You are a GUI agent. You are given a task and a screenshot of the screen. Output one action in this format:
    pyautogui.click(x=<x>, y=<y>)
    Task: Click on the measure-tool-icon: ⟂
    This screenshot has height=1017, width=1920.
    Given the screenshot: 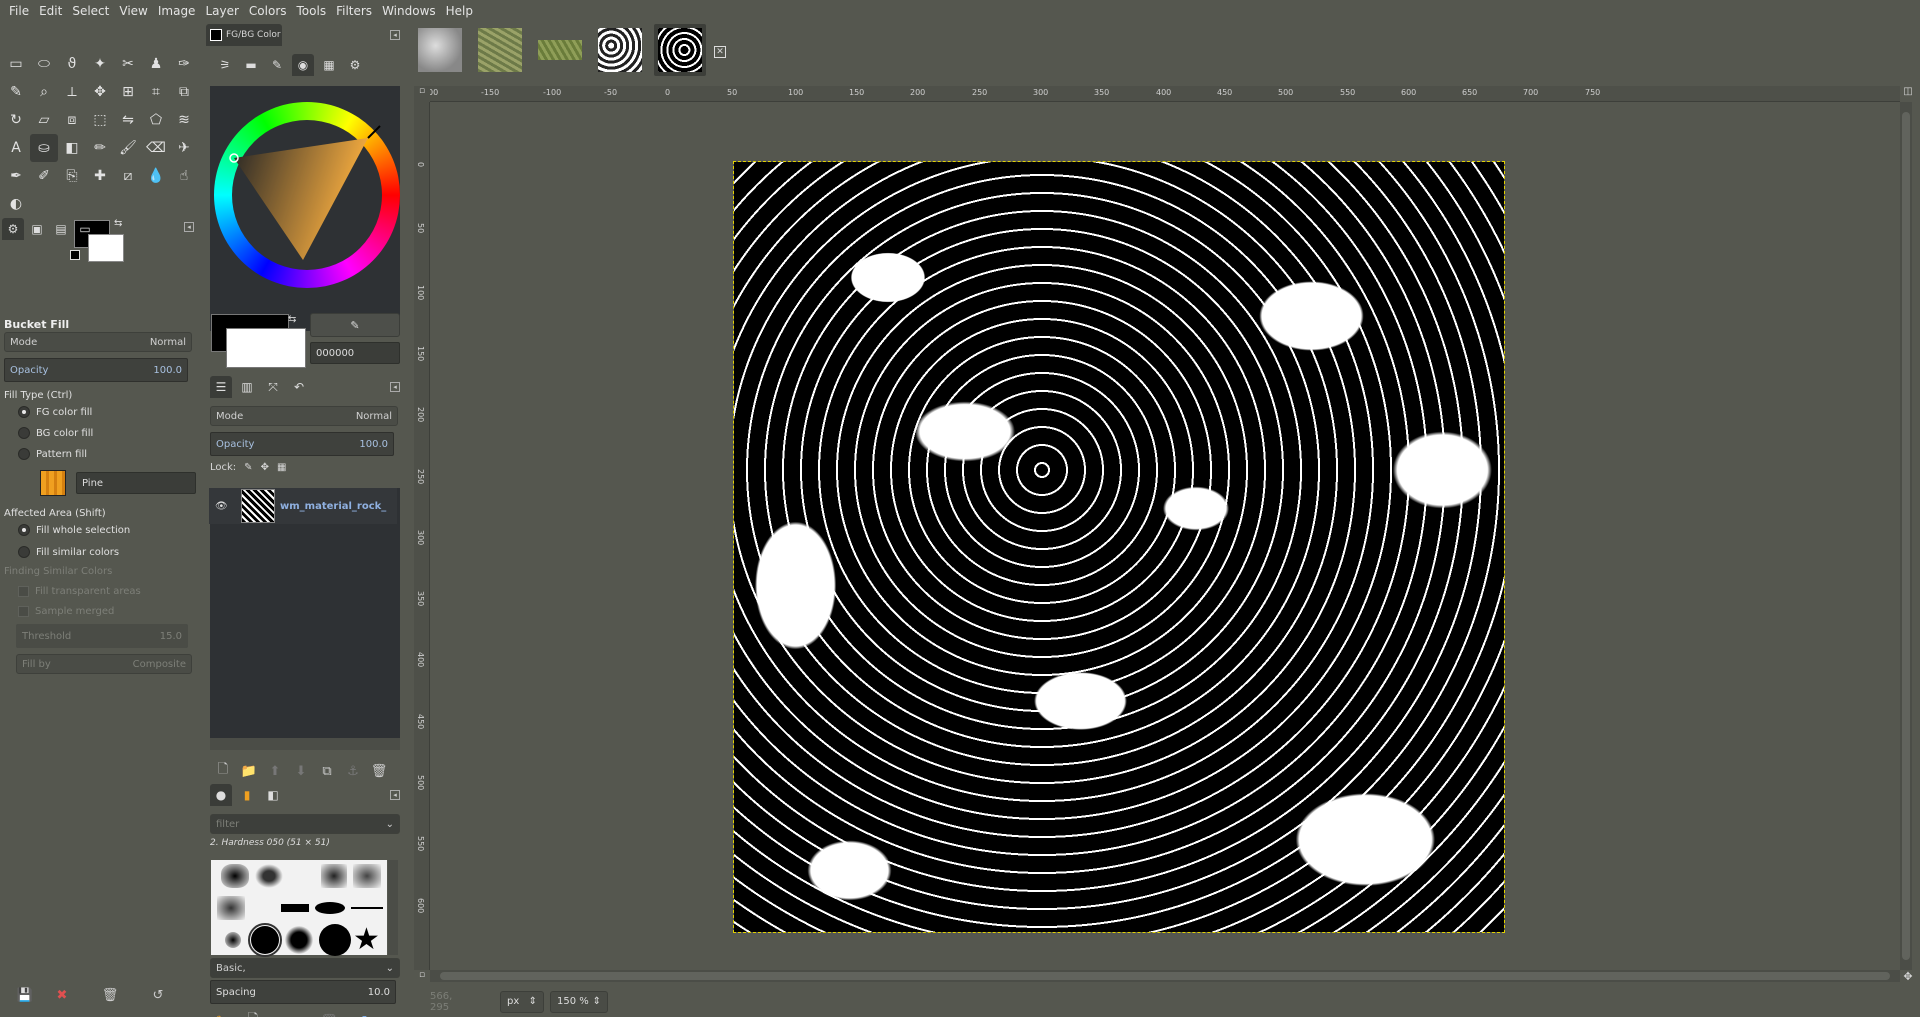 What is the action you would take?
    pyautogui.click(x=72, y=92)
    